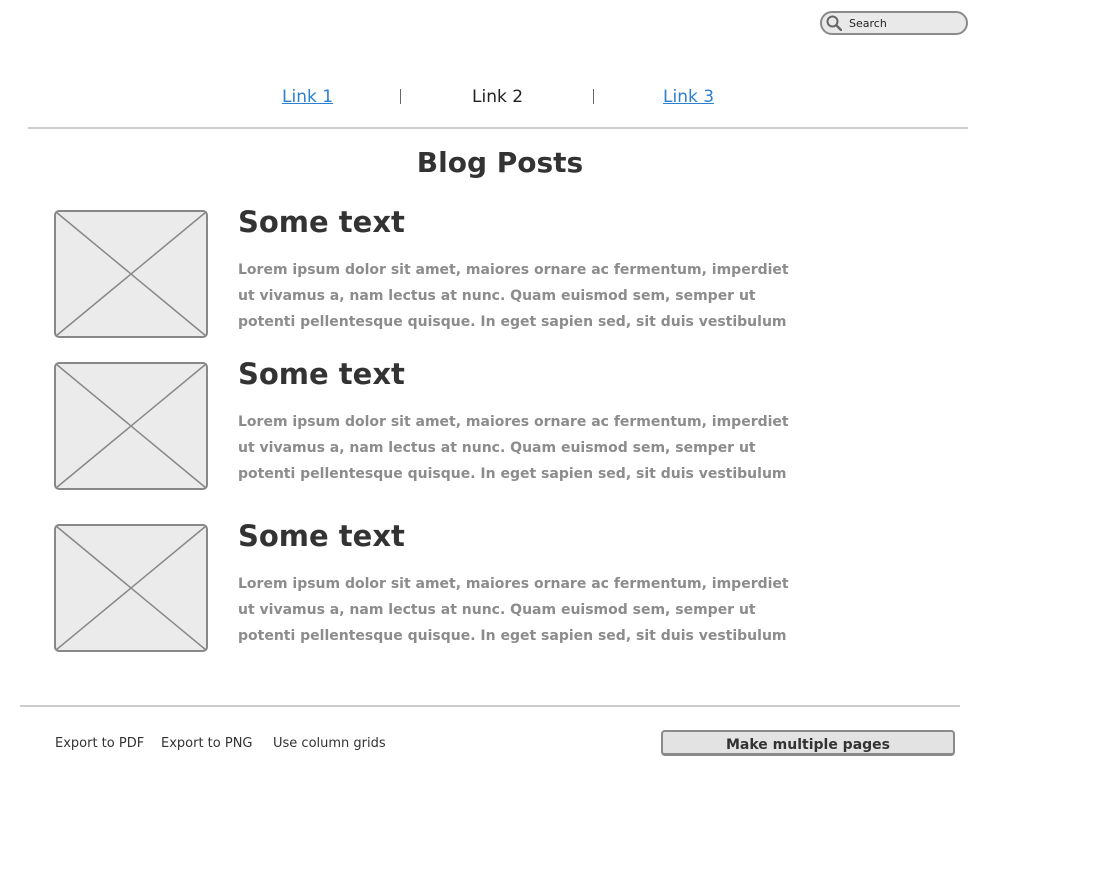  What do you see at coordinates (834, 23) in the screenshot?
I see `search-icon` at bounding box center [834, 23].